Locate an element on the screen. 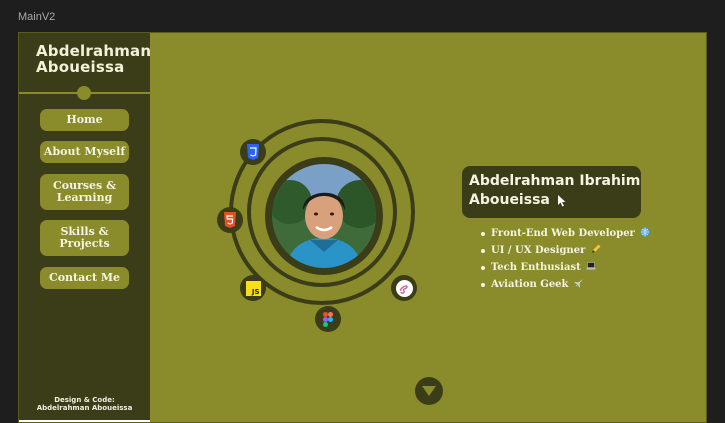  frame-title: MainV2 is located at coordinates (37, 17).